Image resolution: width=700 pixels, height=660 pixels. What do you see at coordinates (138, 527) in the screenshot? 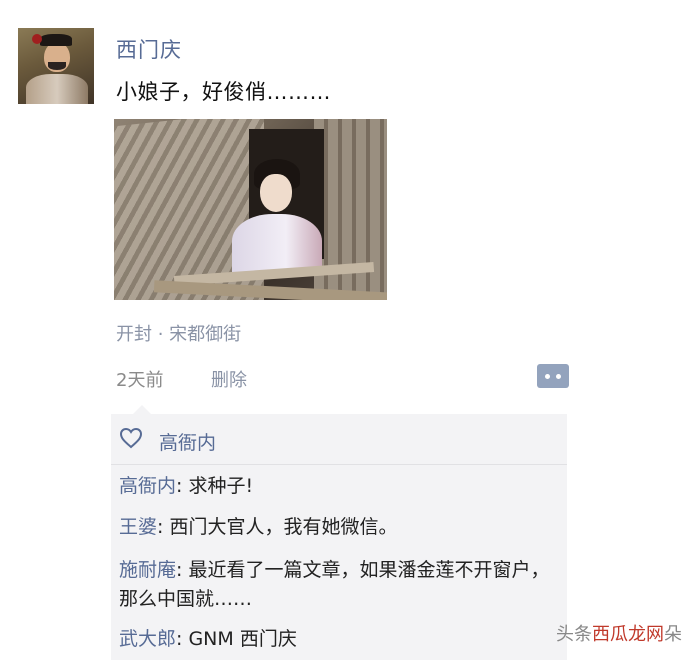
I see `comment-author: 王婆` at bounding box center [138, 527].